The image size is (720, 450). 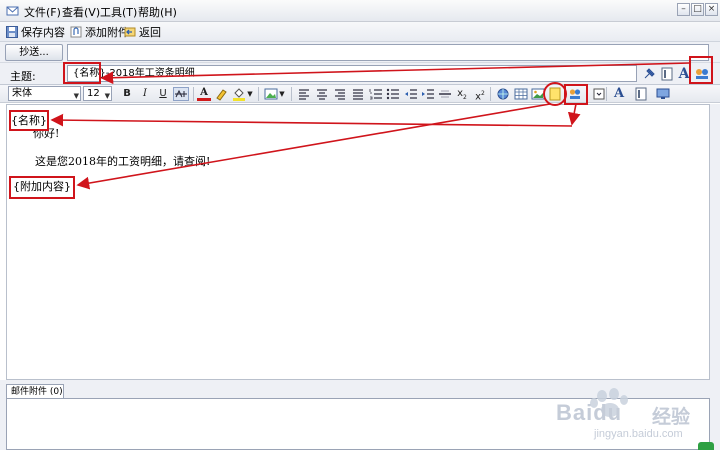 I want to click on minimize-button: –, so click(x=683, y=9).